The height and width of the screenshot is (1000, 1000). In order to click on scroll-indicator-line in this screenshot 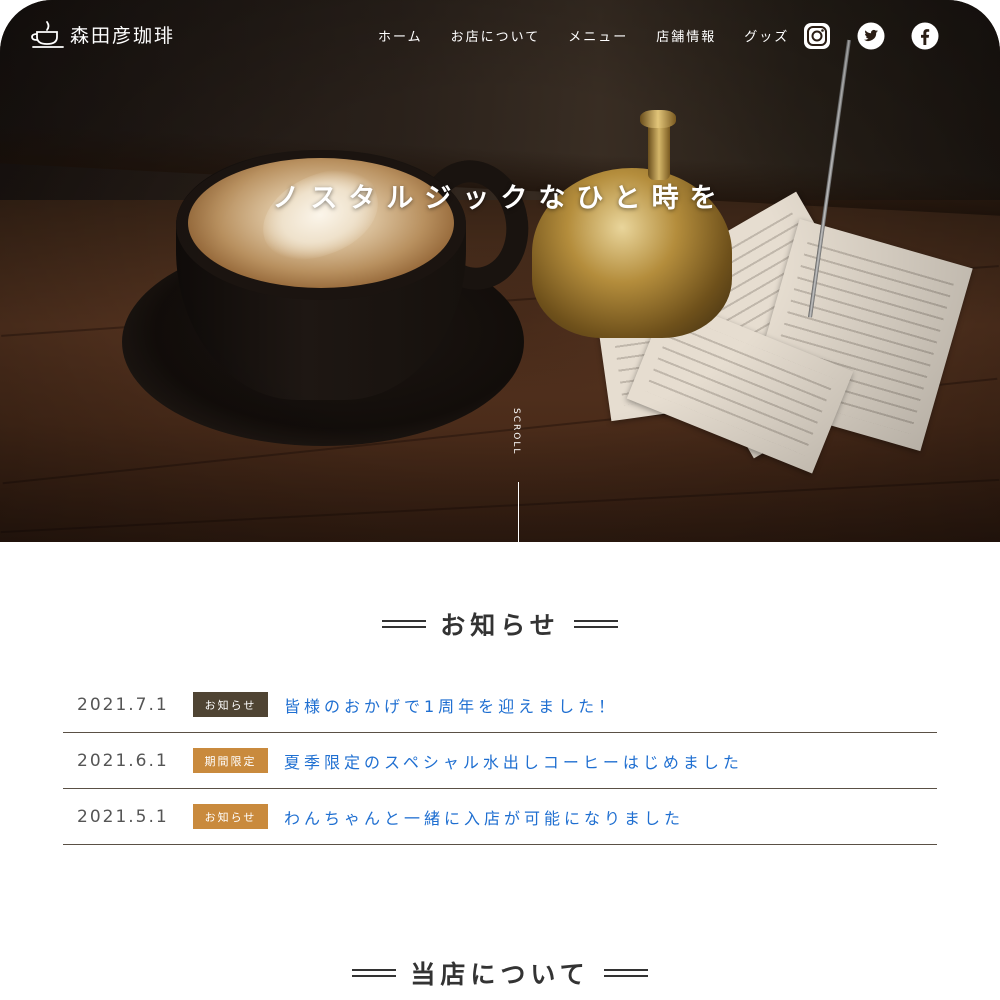, I will do `click(518, 512)`.